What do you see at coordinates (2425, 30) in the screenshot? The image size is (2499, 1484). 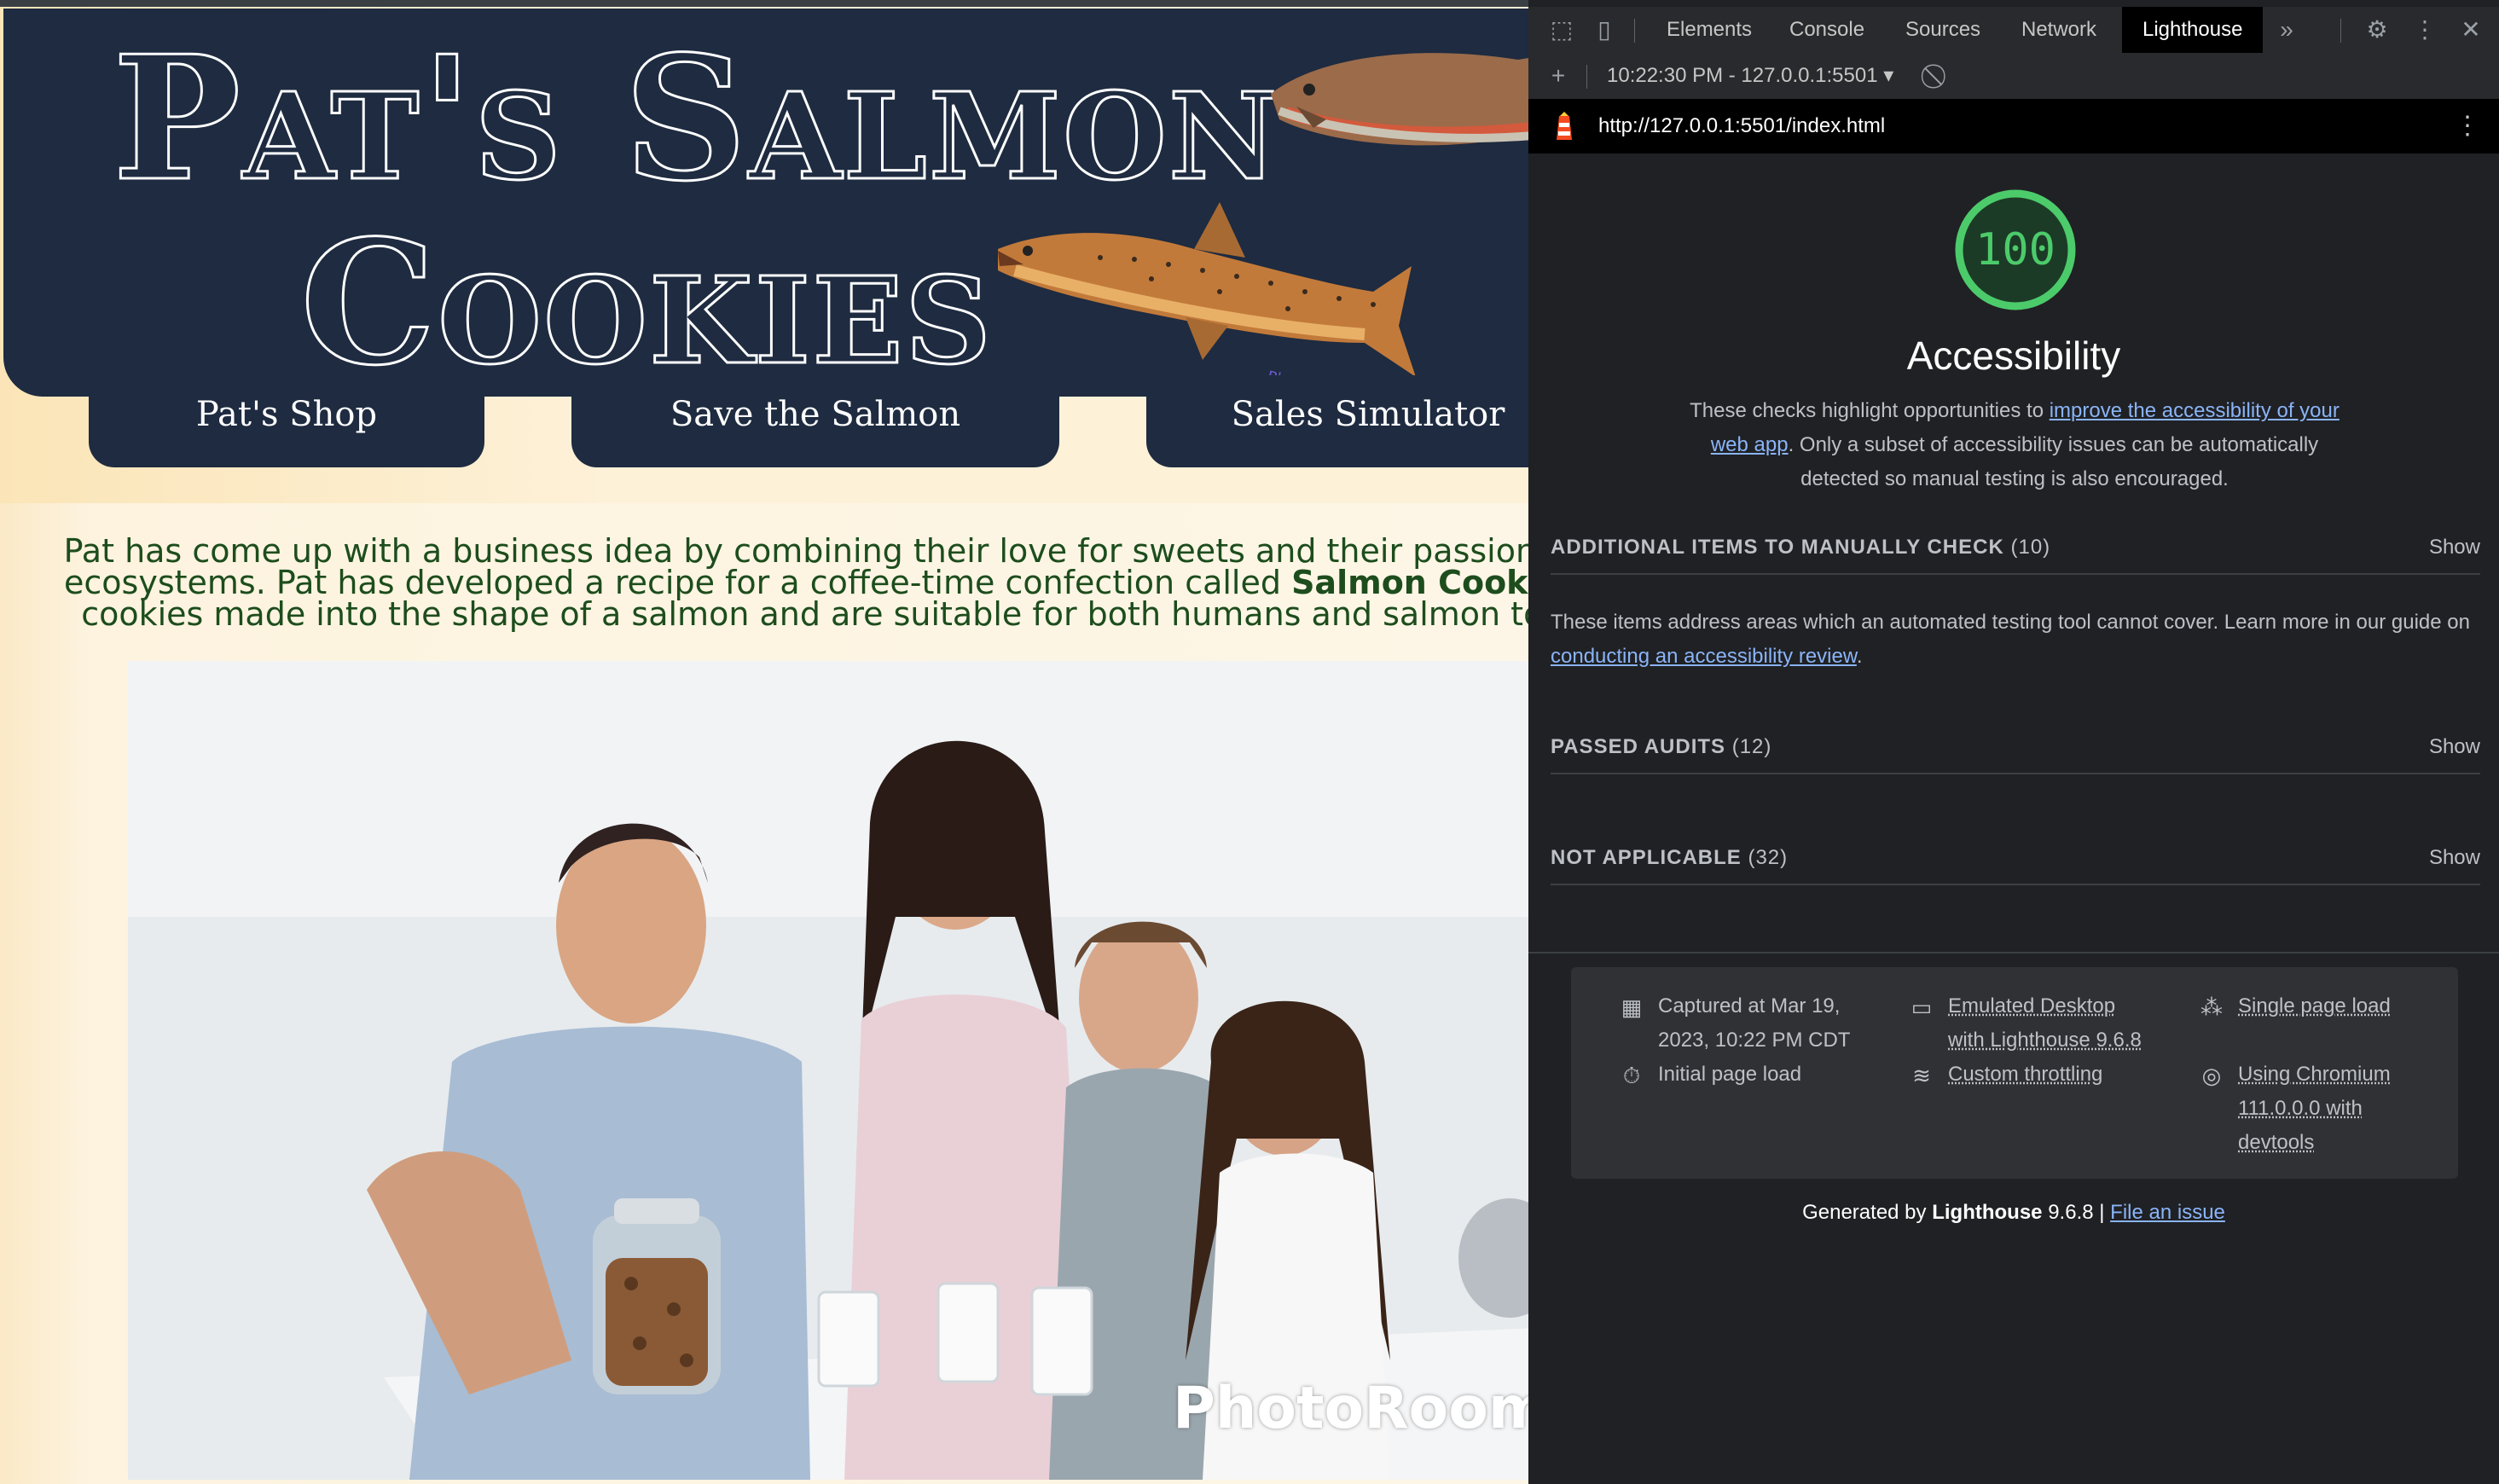 I see `kebab-menu-icon: ⋮` at bounding box center [2425, 30].